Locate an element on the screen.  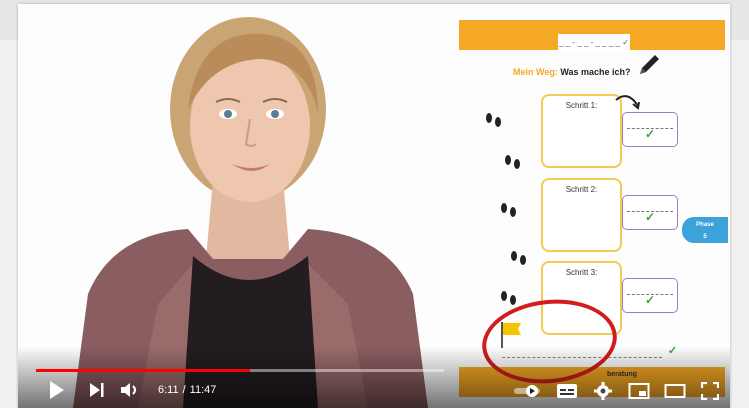
captions-icon is located at coordinates (567, 391).